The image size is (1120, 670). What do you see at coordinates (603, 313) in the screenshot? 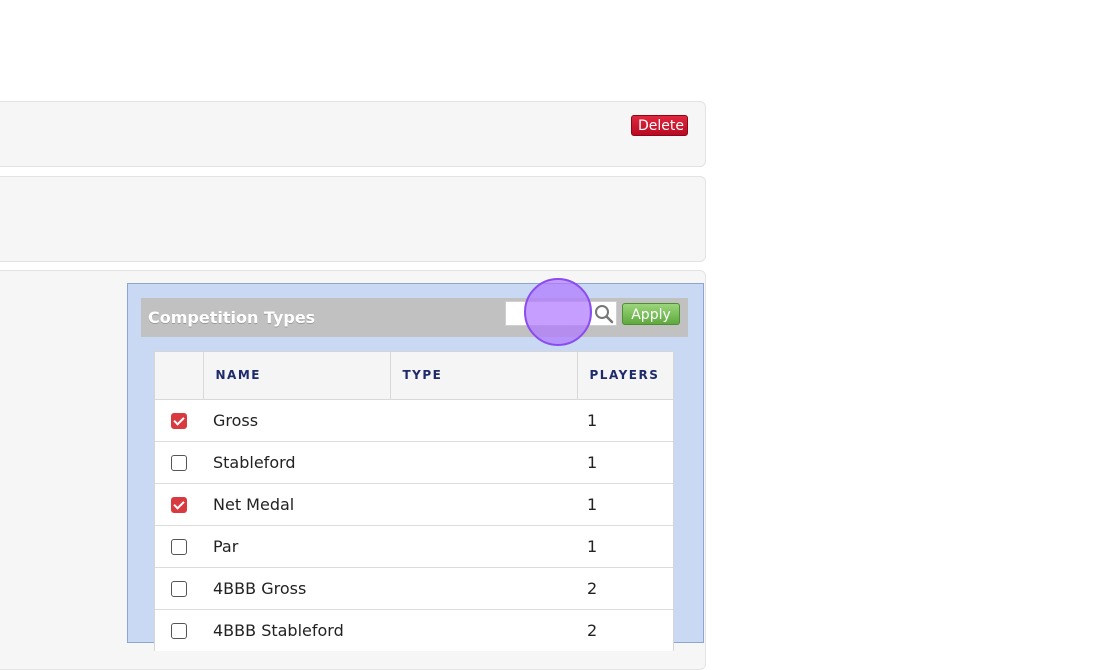
I see `search-icon` at bounding box center [603, 313].